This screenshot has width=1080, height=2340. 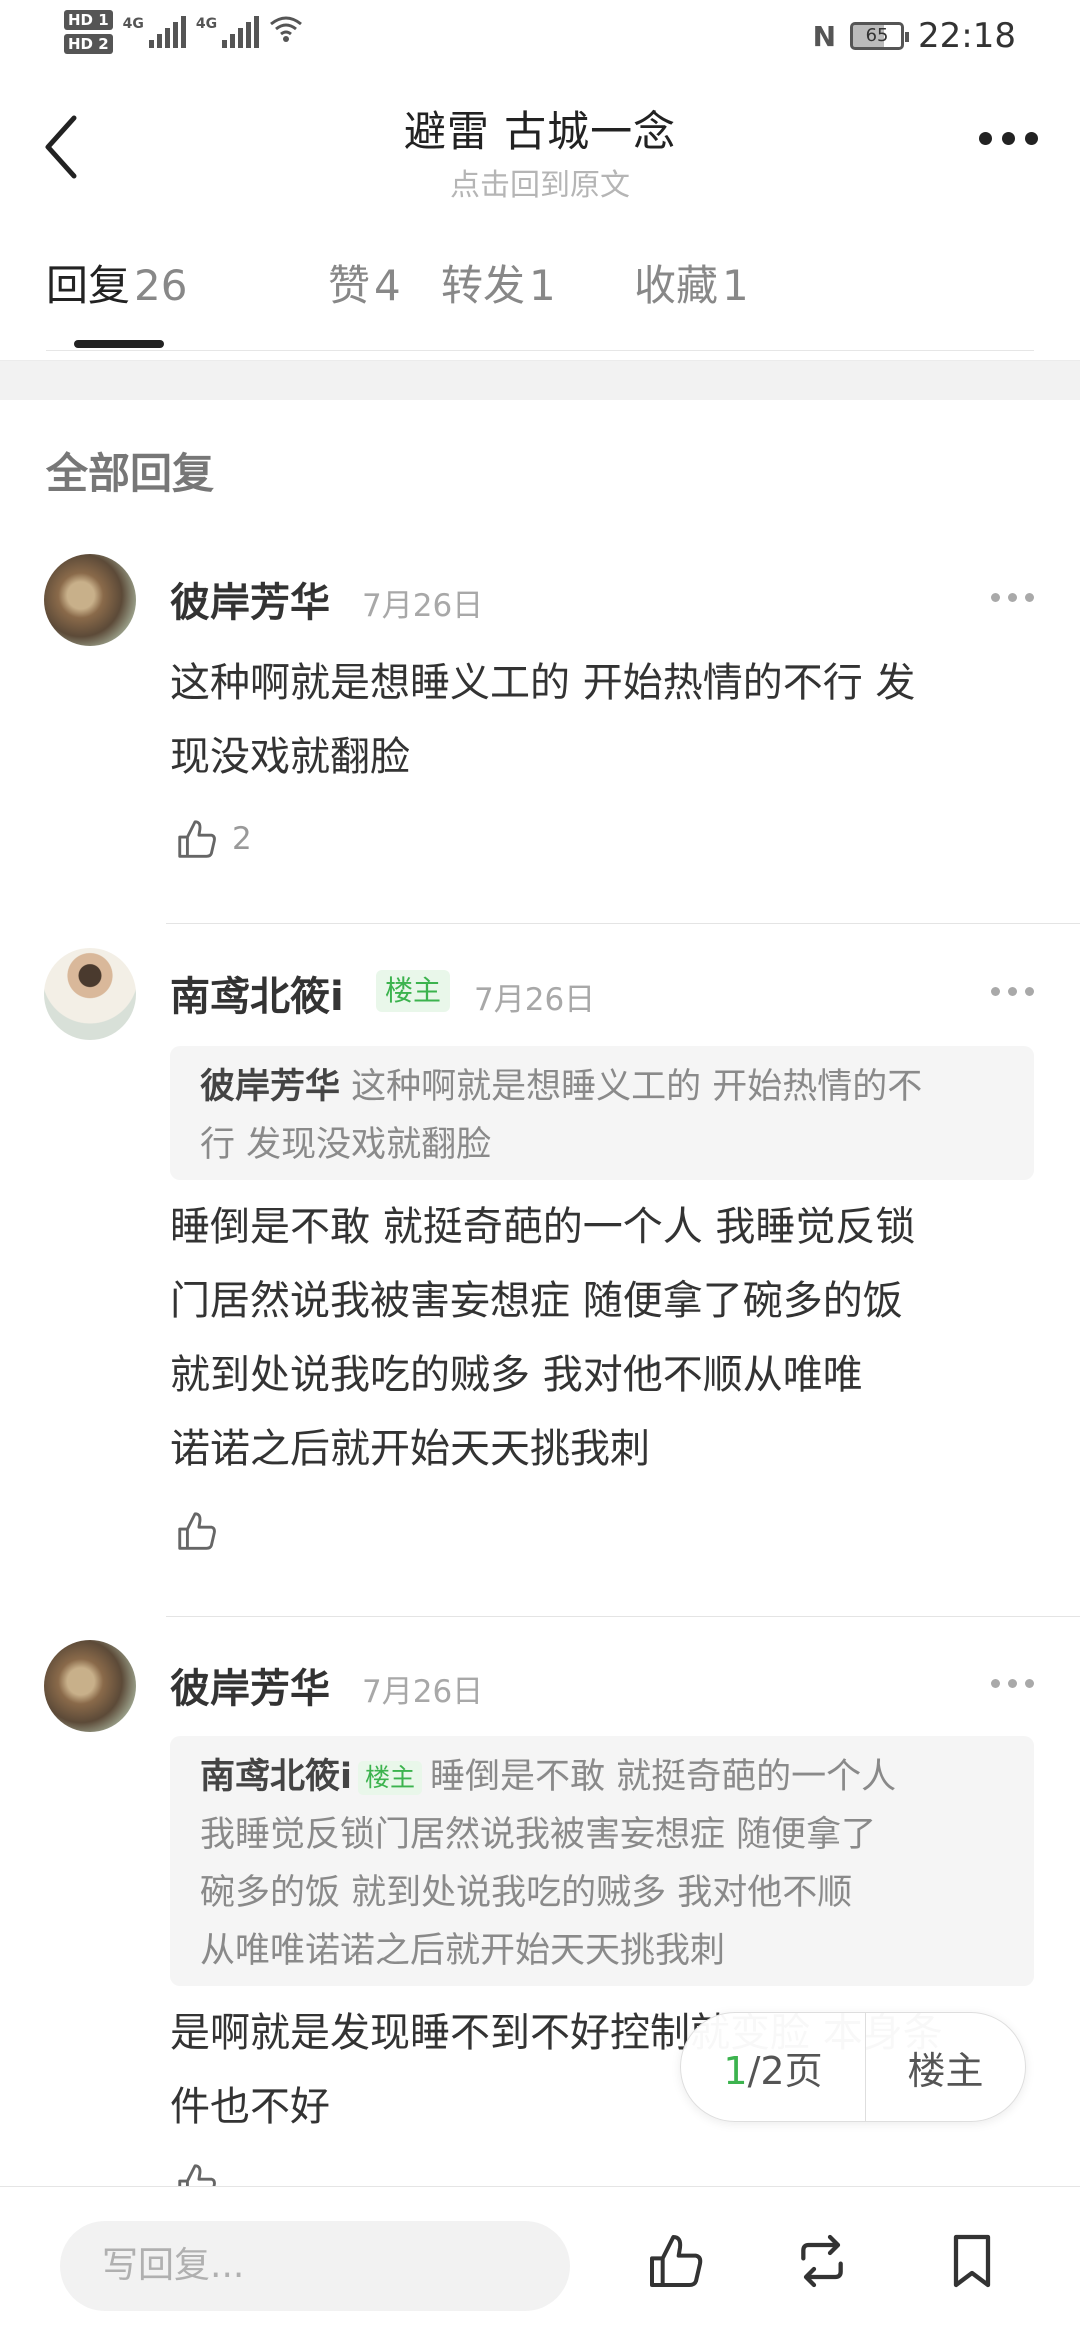 I want to click on active-tab-indicator, so click(x=119, y=344).